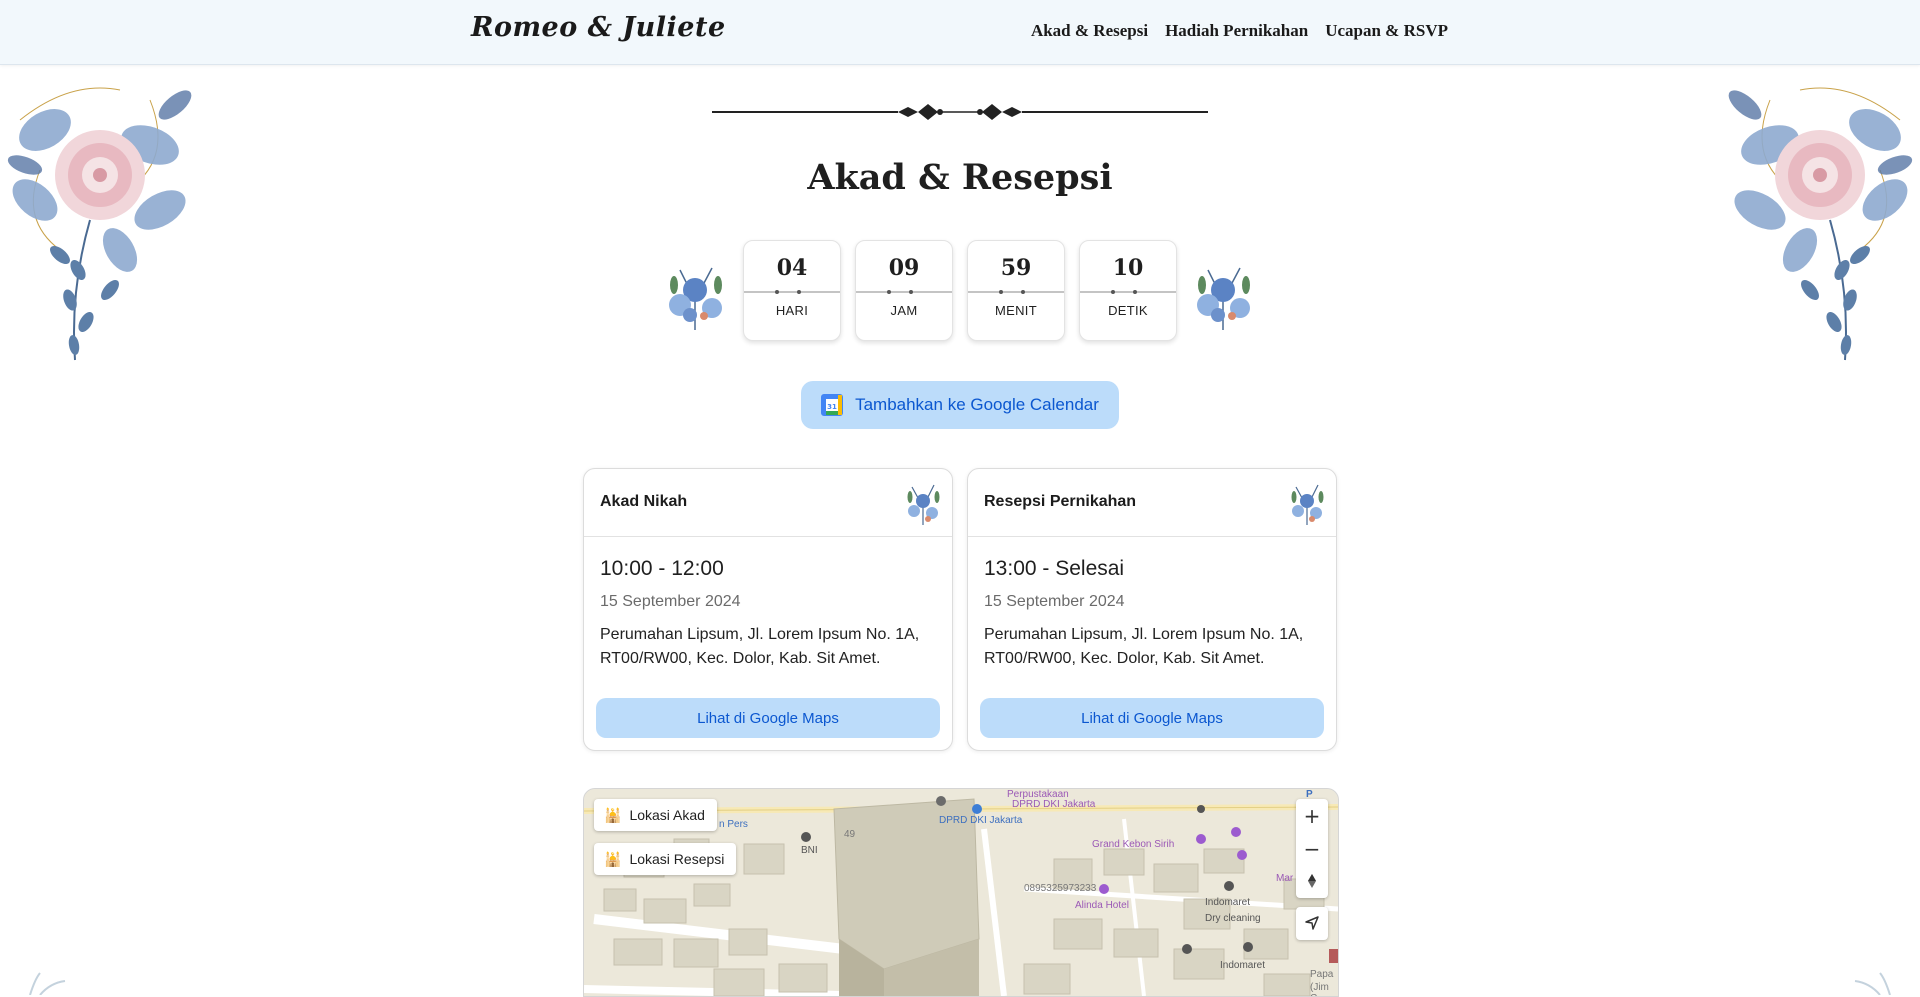  Describe the element at coordinates (1233, 918) in the screenshot. I see `map-label: Dry cleaning` at that location.